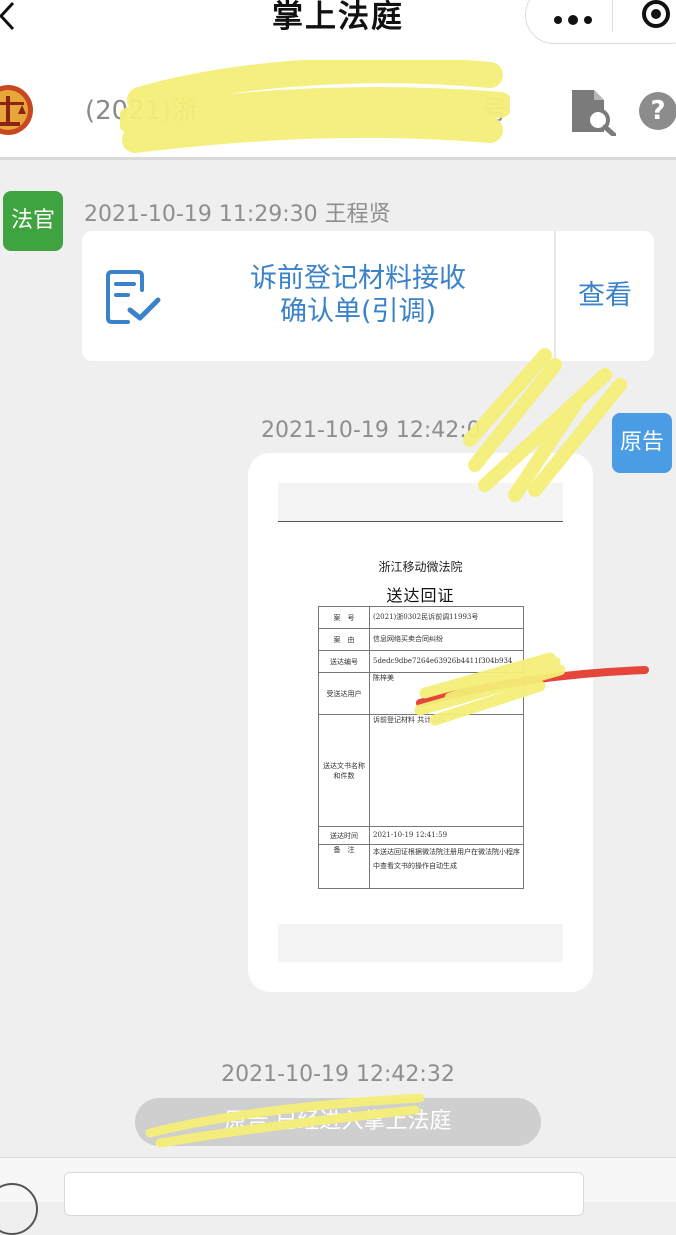 Image resolution: width=676 pixels, height=1235 pixels. I want to click on receipt-footer-bar, so click(420, 943).